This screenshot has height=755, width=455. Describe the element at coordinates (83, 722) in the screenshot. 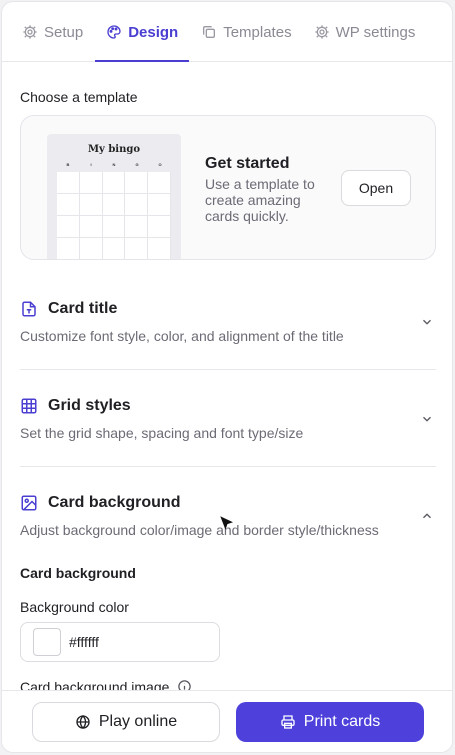

I see `globe-icon` at that location.